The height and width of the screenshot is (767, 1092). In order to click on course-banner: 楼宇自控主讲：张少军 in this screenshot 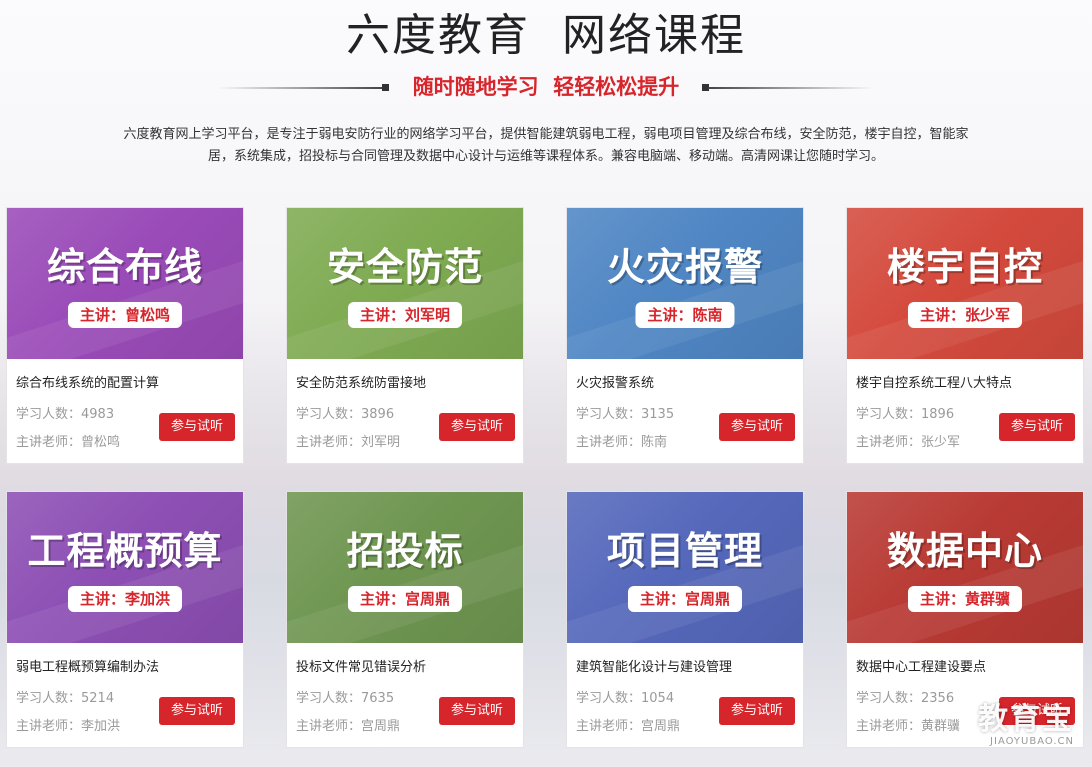, I will do `click(965, 283)`.